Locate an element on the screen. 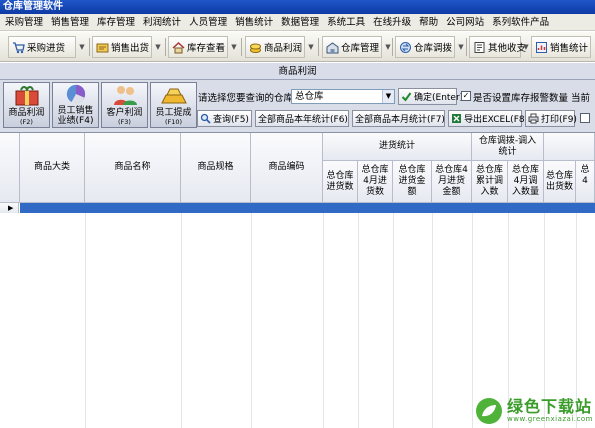 Image resolution: width=595 pixels, height=428 pixels. transfer-label: 仓库调拨 is located at coordinates (433, 48).